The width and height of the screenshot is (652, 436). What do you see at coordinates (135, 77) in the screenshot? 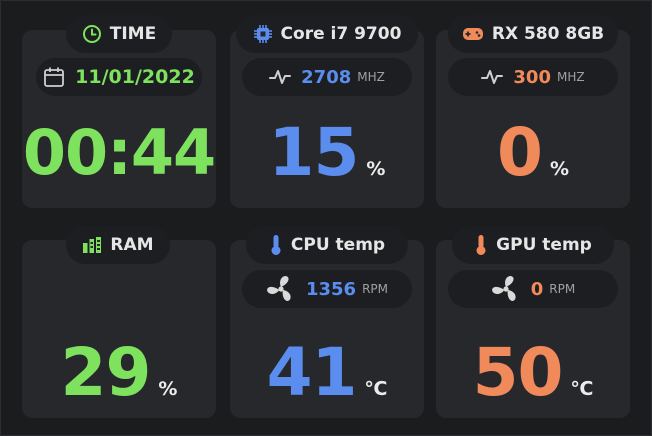
I see `date-value: 11/01/2022` at bounding box center [135, 77].